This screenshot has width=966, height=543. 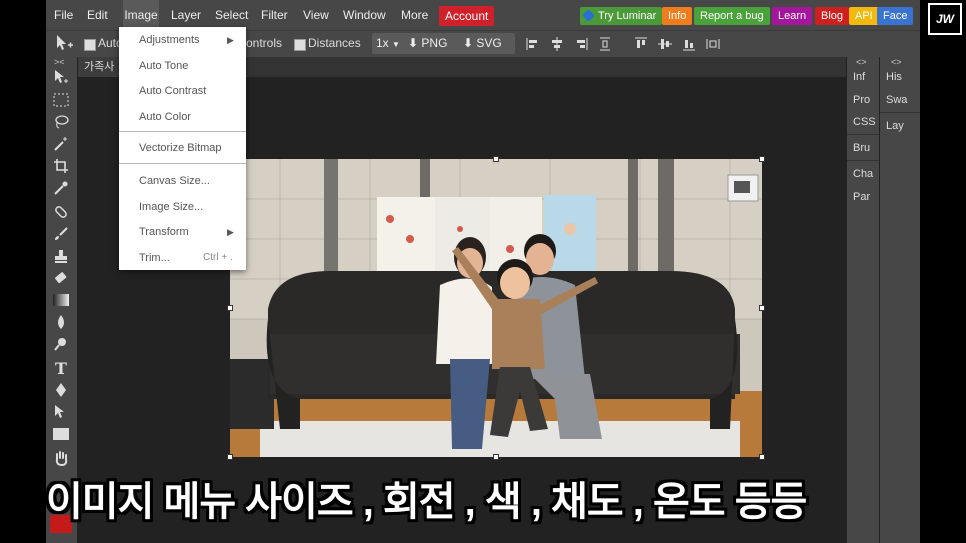 I want to click on eraser-tool-icon, so click(x=61, y=278).